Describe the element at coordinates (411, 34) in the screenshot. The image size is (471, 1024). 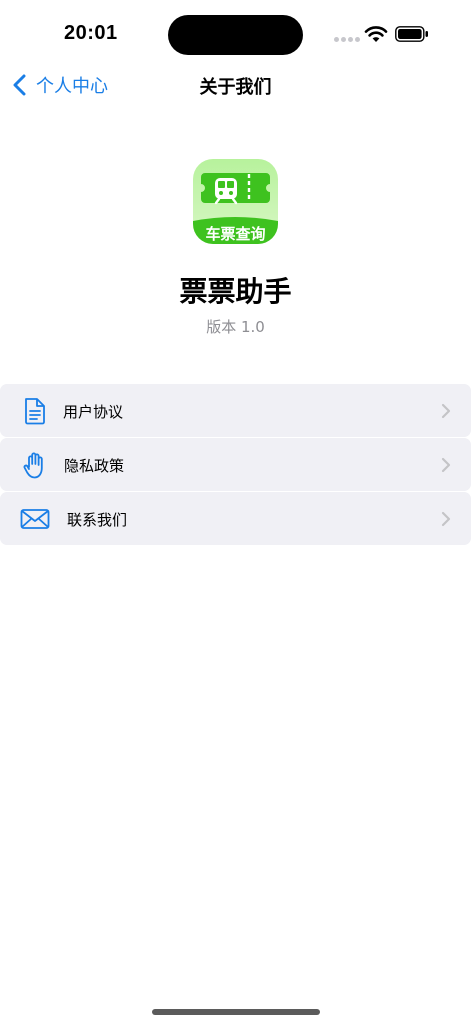
I see `battery-icon` at that location.